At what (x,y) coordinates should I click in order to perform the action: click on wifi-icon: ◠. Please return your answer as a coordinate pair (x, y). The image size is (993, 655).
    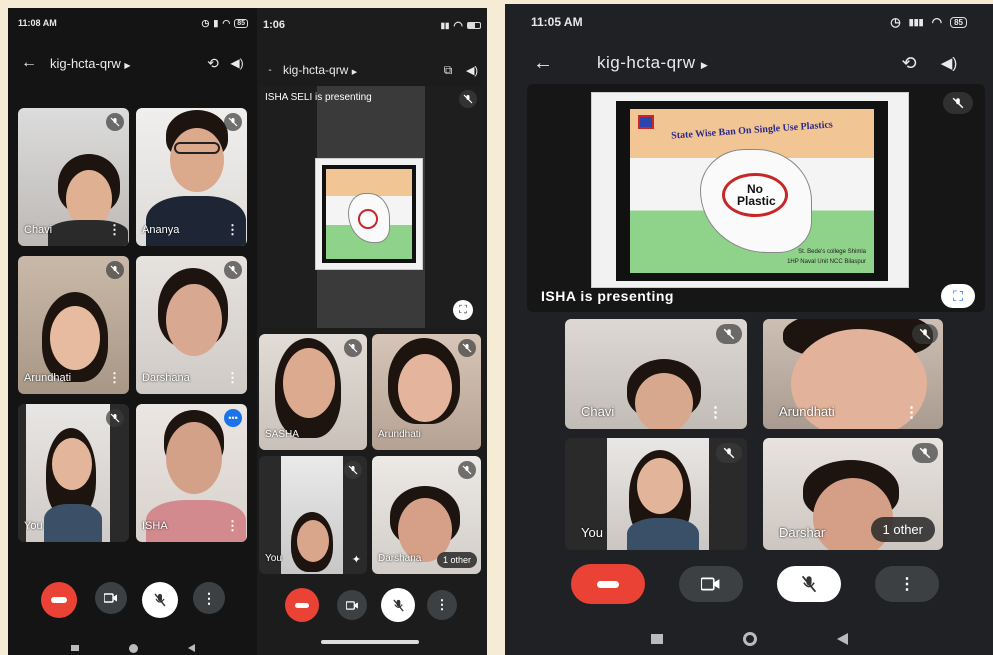
    Looking at the image, I should click on (937, 22).